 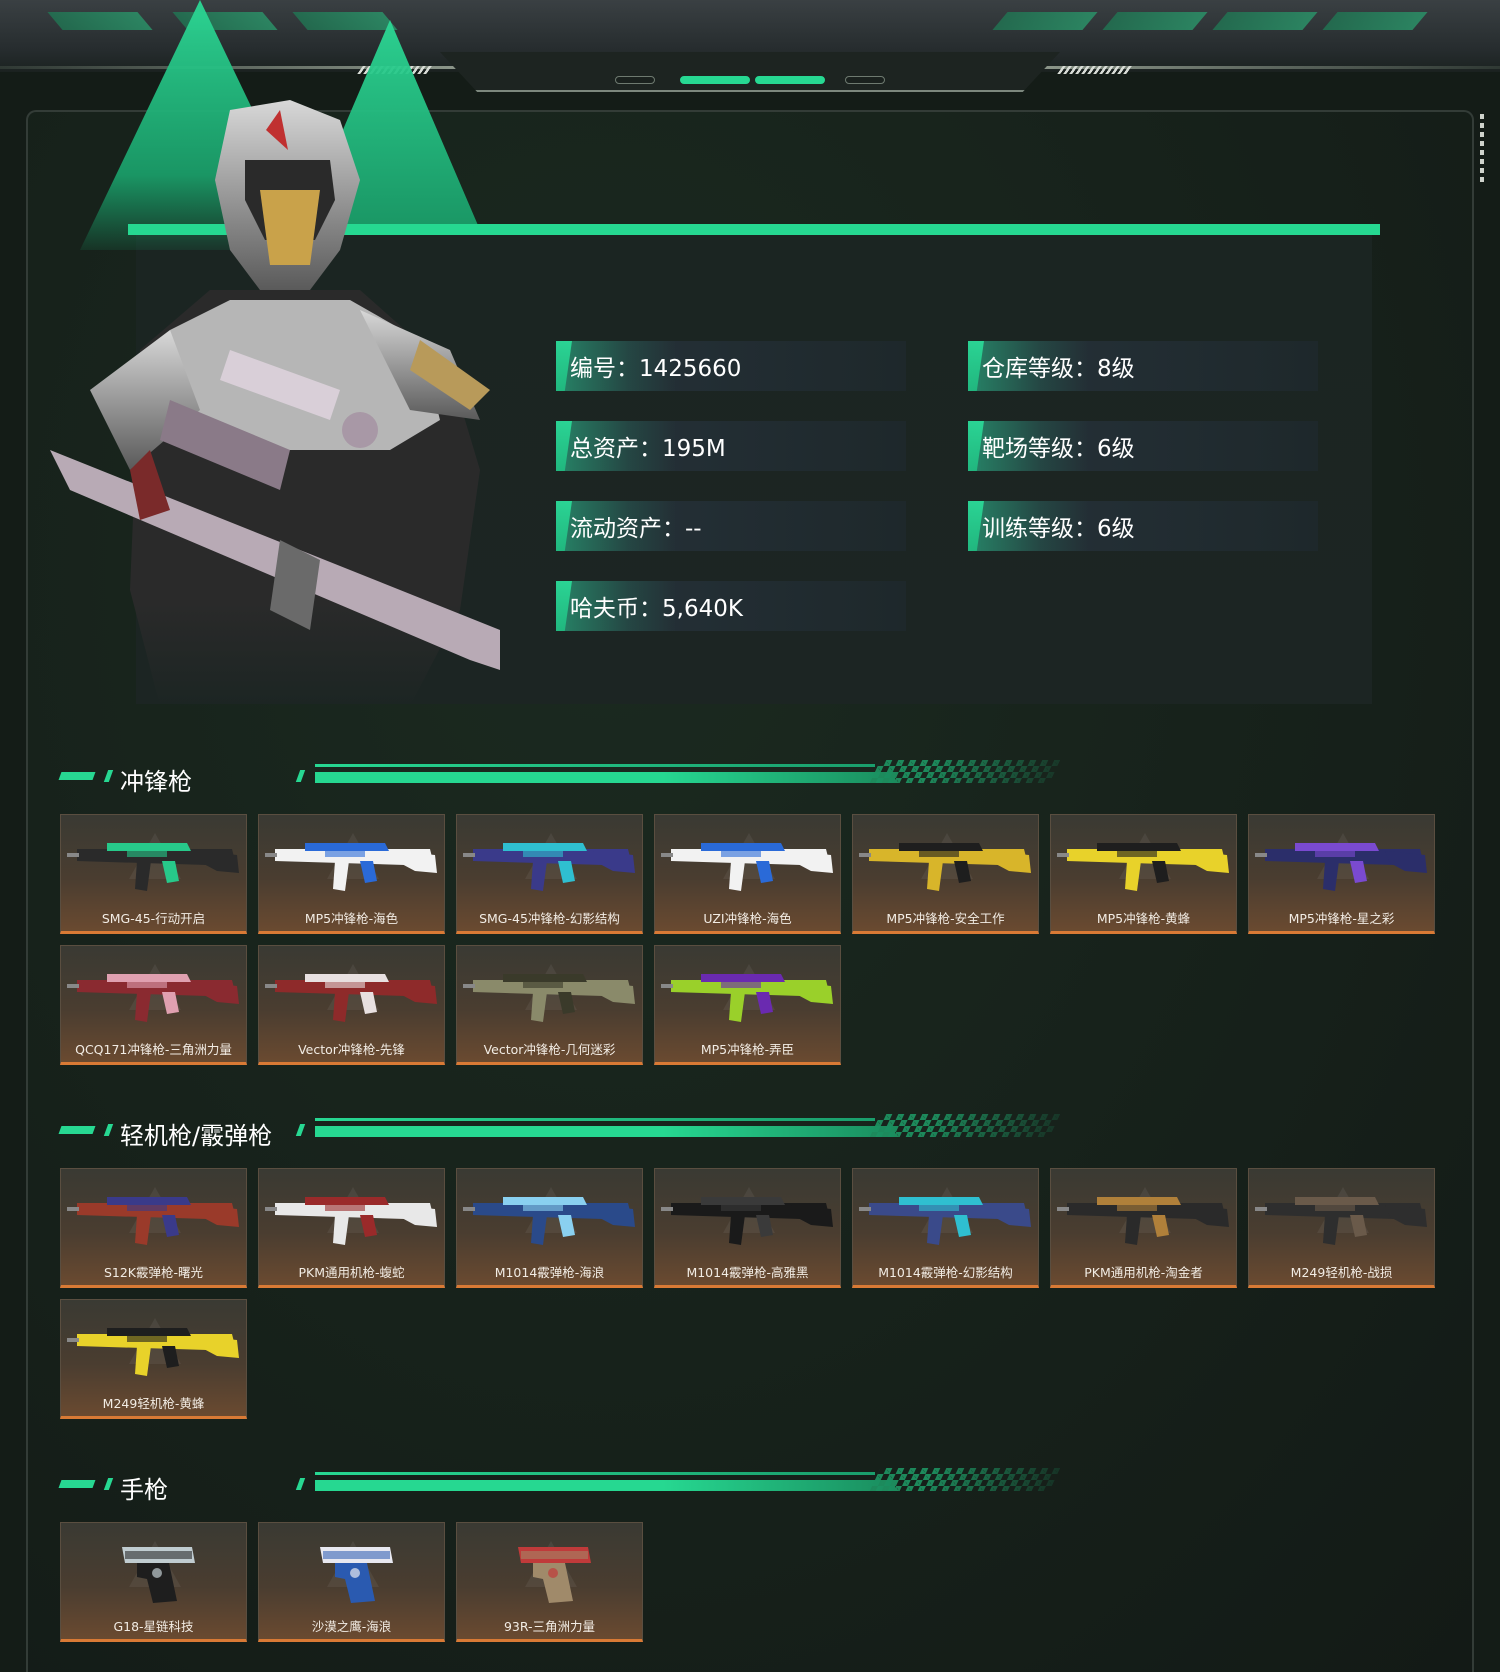 I want to click on weapon-grid-pistol: G18-星链科技 沙漠之鹰-海浪 93R-三角洲力量, so click(x=750, y=1582).